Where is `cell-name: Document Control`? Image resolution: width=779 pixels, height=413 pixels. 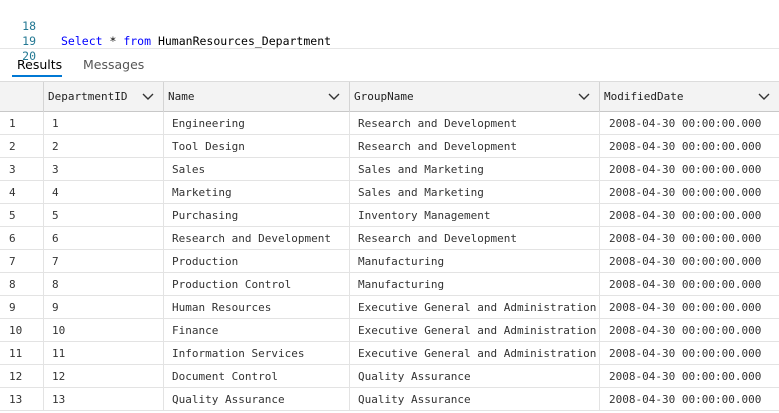 cell-name: Document Control is located at coordinates (257, 376).